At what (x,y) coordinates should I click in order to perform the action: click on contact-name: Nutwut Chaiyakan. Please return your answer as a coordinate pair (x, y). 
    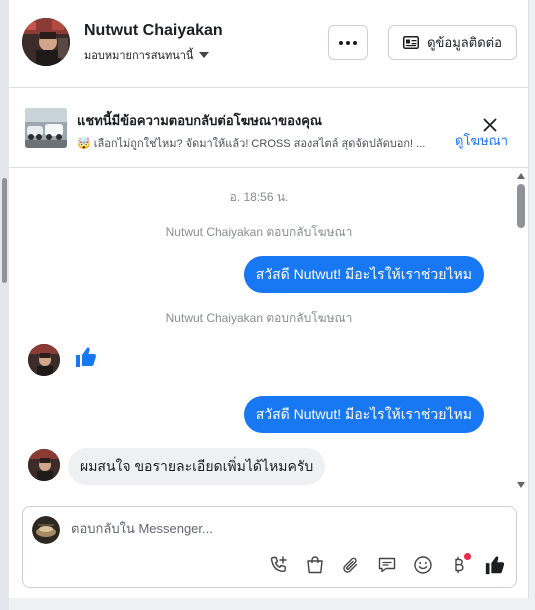
    Looking at the image, I should click on (153, 31).